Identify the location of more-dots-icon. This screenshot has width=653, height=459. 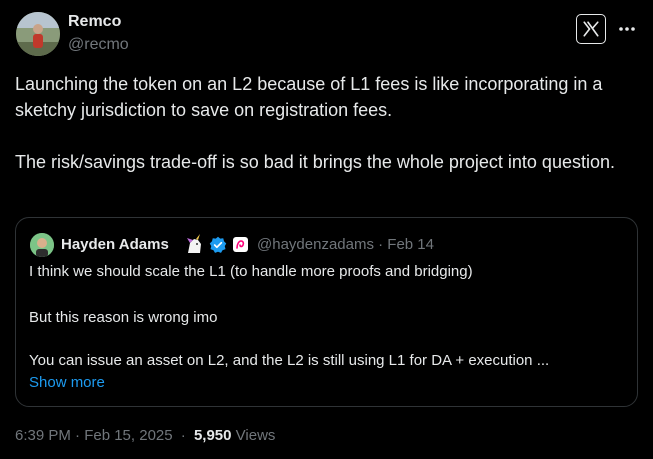
(627, 29).